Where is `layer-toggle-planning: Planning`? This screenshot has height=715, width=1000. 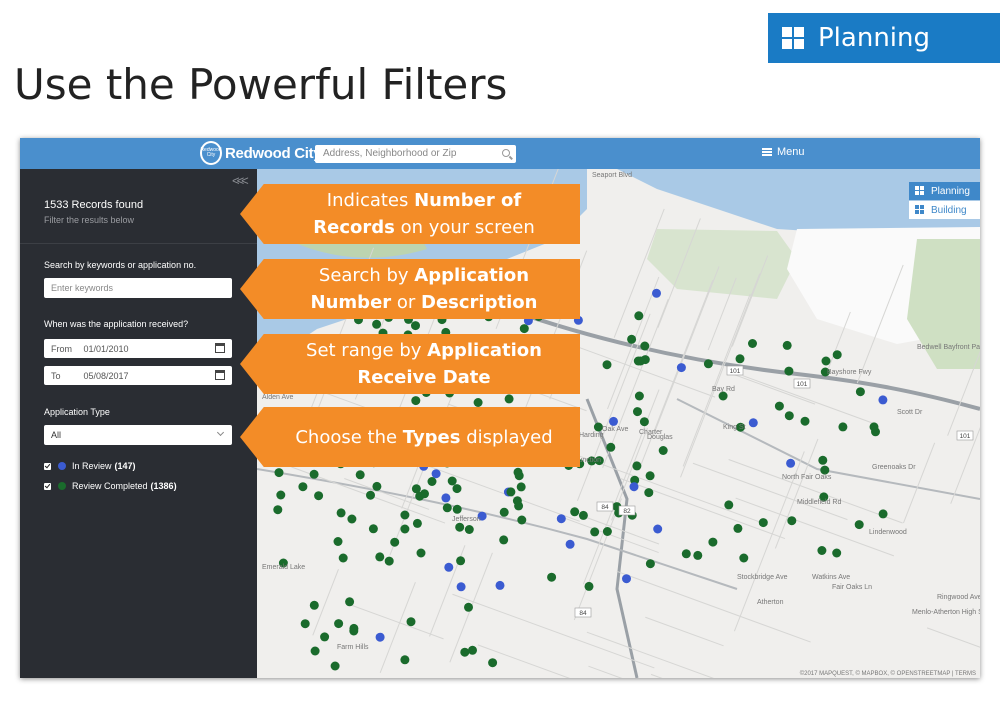 layer-toggle-planning: Planning is located at coordinates (944, 191).